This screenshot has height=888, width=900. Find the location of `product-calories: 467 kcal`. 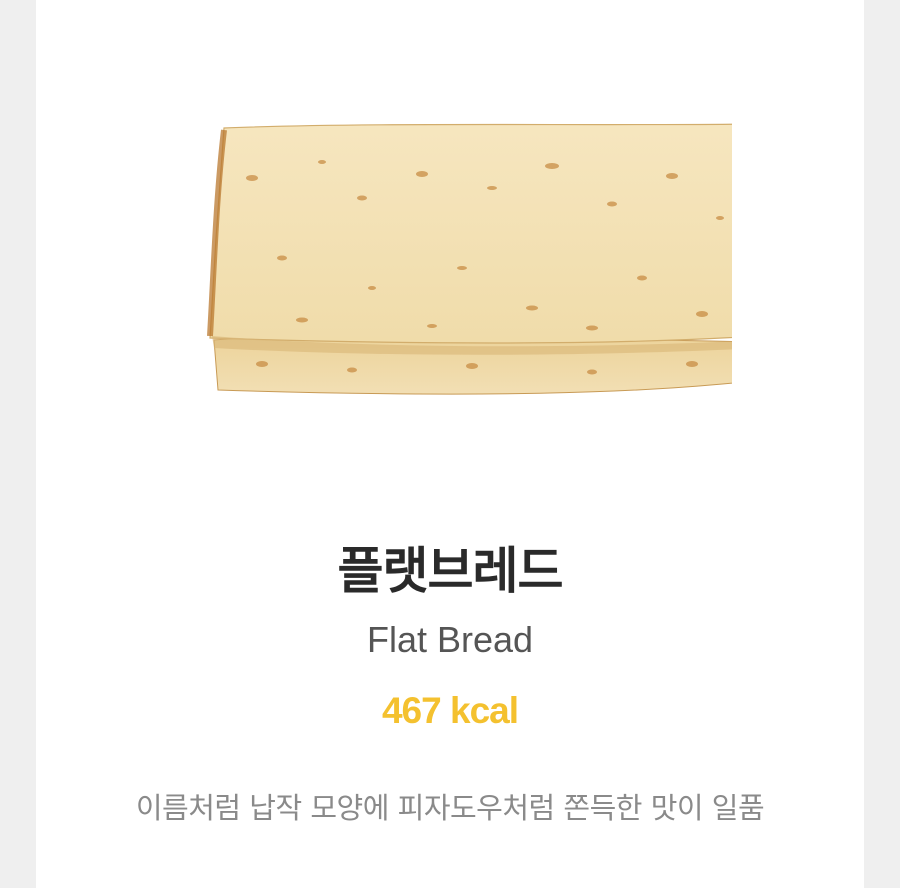

product-calories: 467 kcal is located at coordinates (450, 710).